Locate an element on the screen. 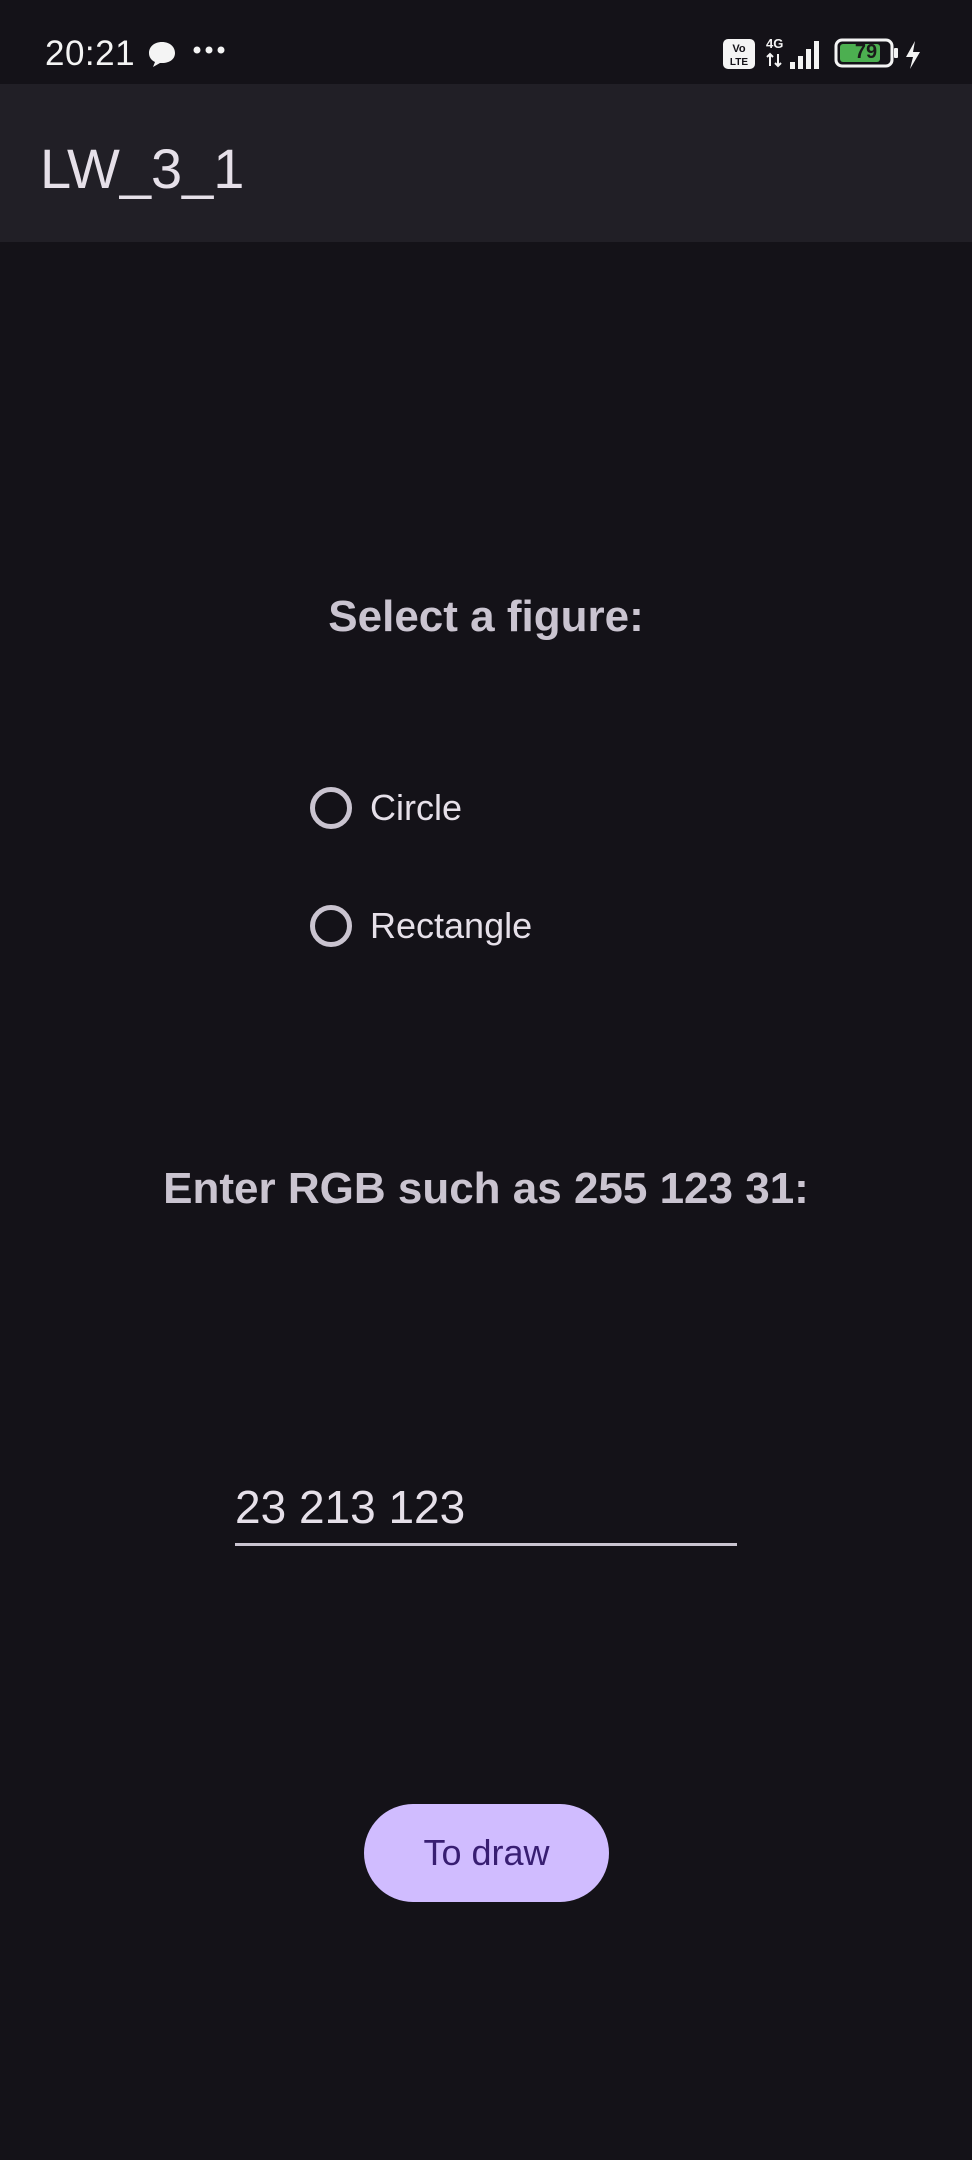 Image resolution: width=972 pixels, height=2160 pixels. charging-icon is located at coordinates (913, 55).